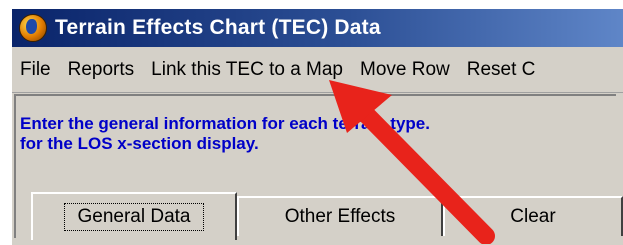 This screenshot has width=623, height=245. Describe the element at coordinates (139, 143) in the screenshot. I see `instructions-line-2: for the LOS x-section display.` at that location.